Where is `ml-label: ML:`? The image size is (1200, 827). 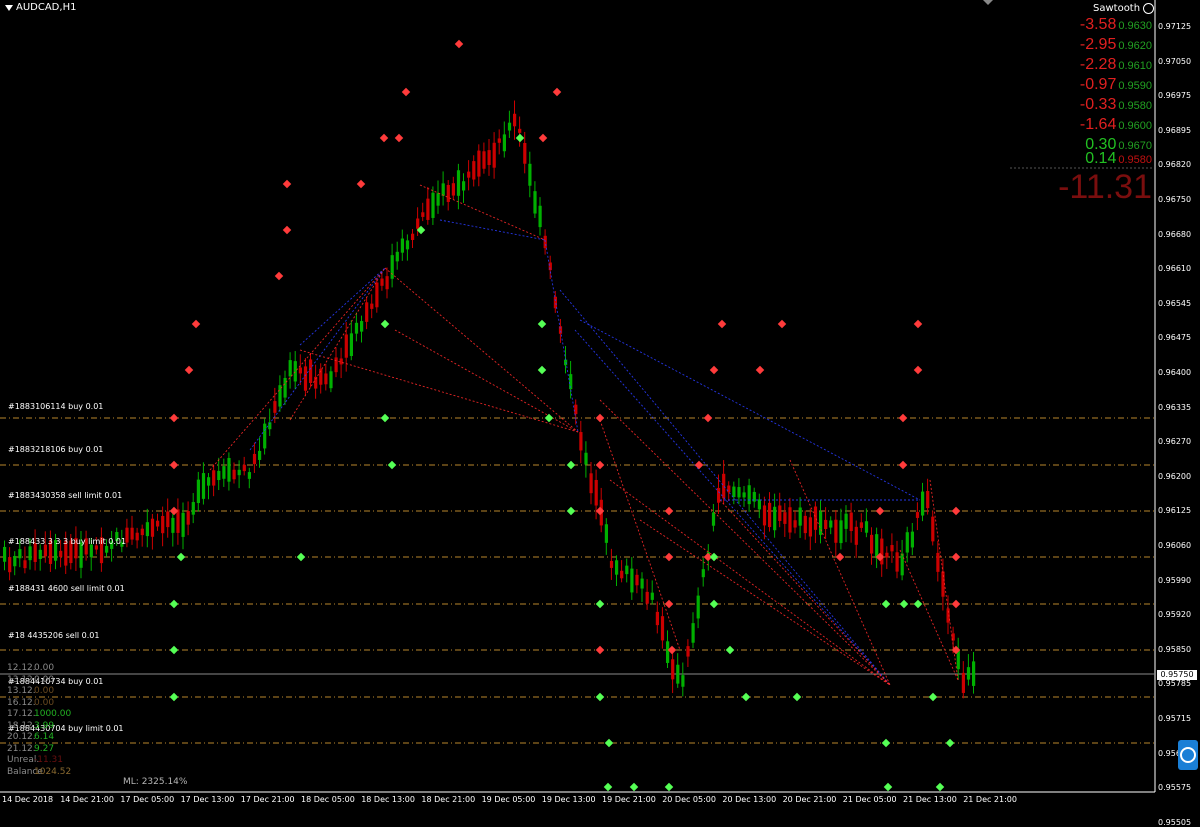 ml-label: ML: is located at coordinates (131, 782).